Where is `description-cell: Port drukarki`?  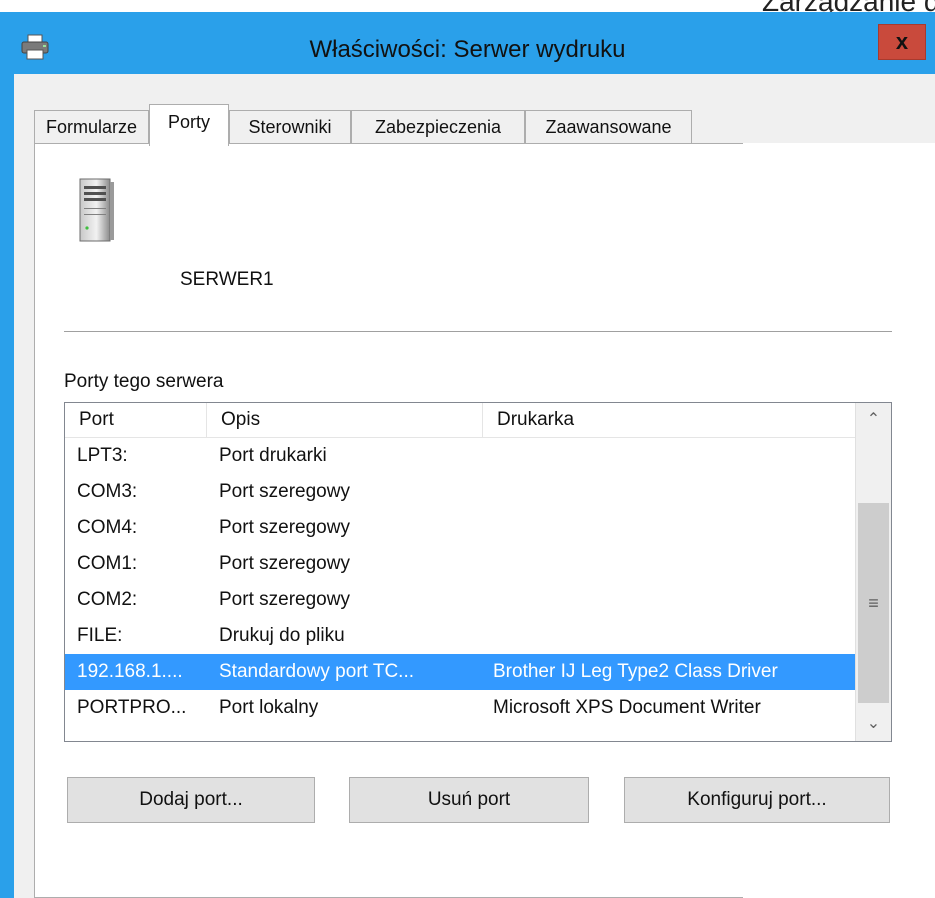
description-cell: Port drukarki is located at coordinates (273, 455).